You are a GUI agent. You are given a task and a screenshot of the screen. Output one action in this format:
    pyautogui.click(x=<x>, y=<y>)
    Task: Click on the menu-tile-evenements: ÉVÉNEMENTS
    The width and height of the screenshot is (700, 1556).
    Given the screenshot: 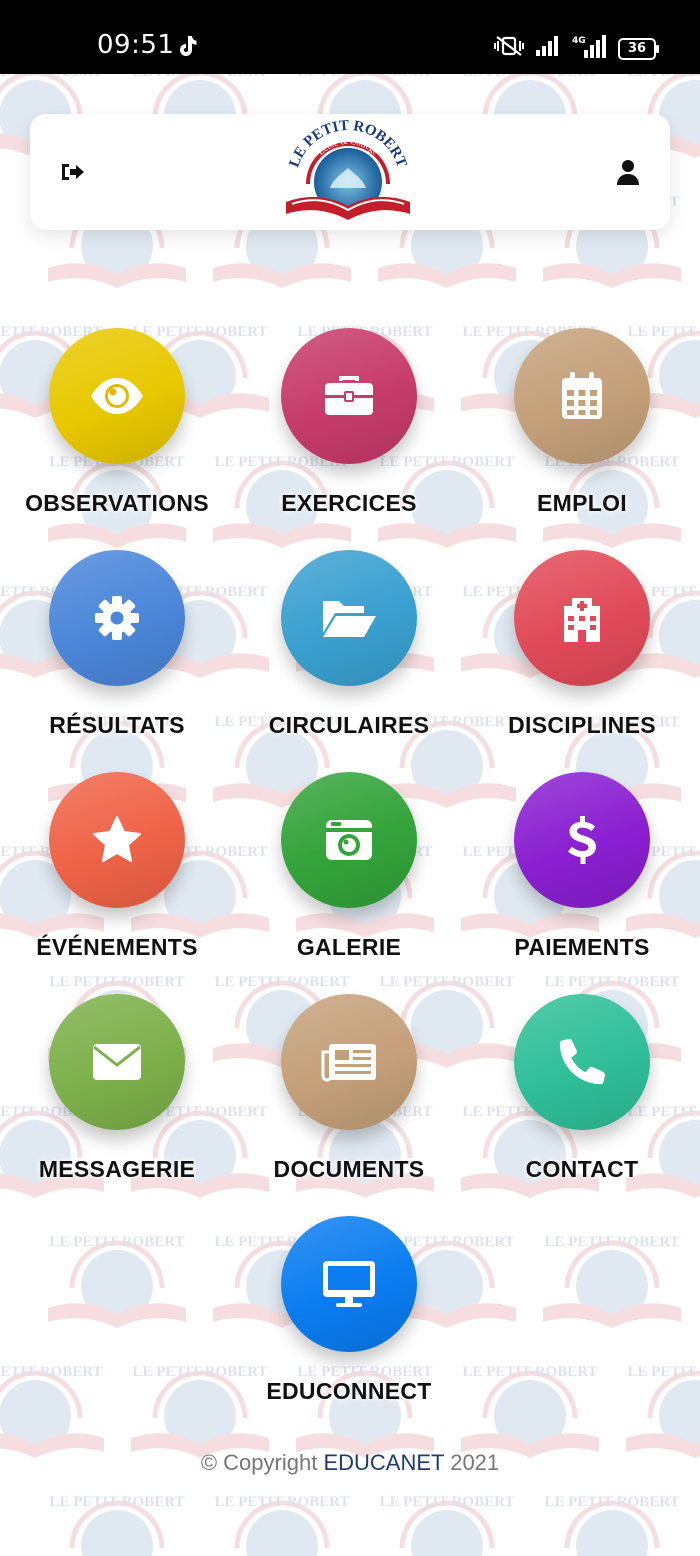 What is the action you would take?
    pyautogui.click(x=117, y=872)
    